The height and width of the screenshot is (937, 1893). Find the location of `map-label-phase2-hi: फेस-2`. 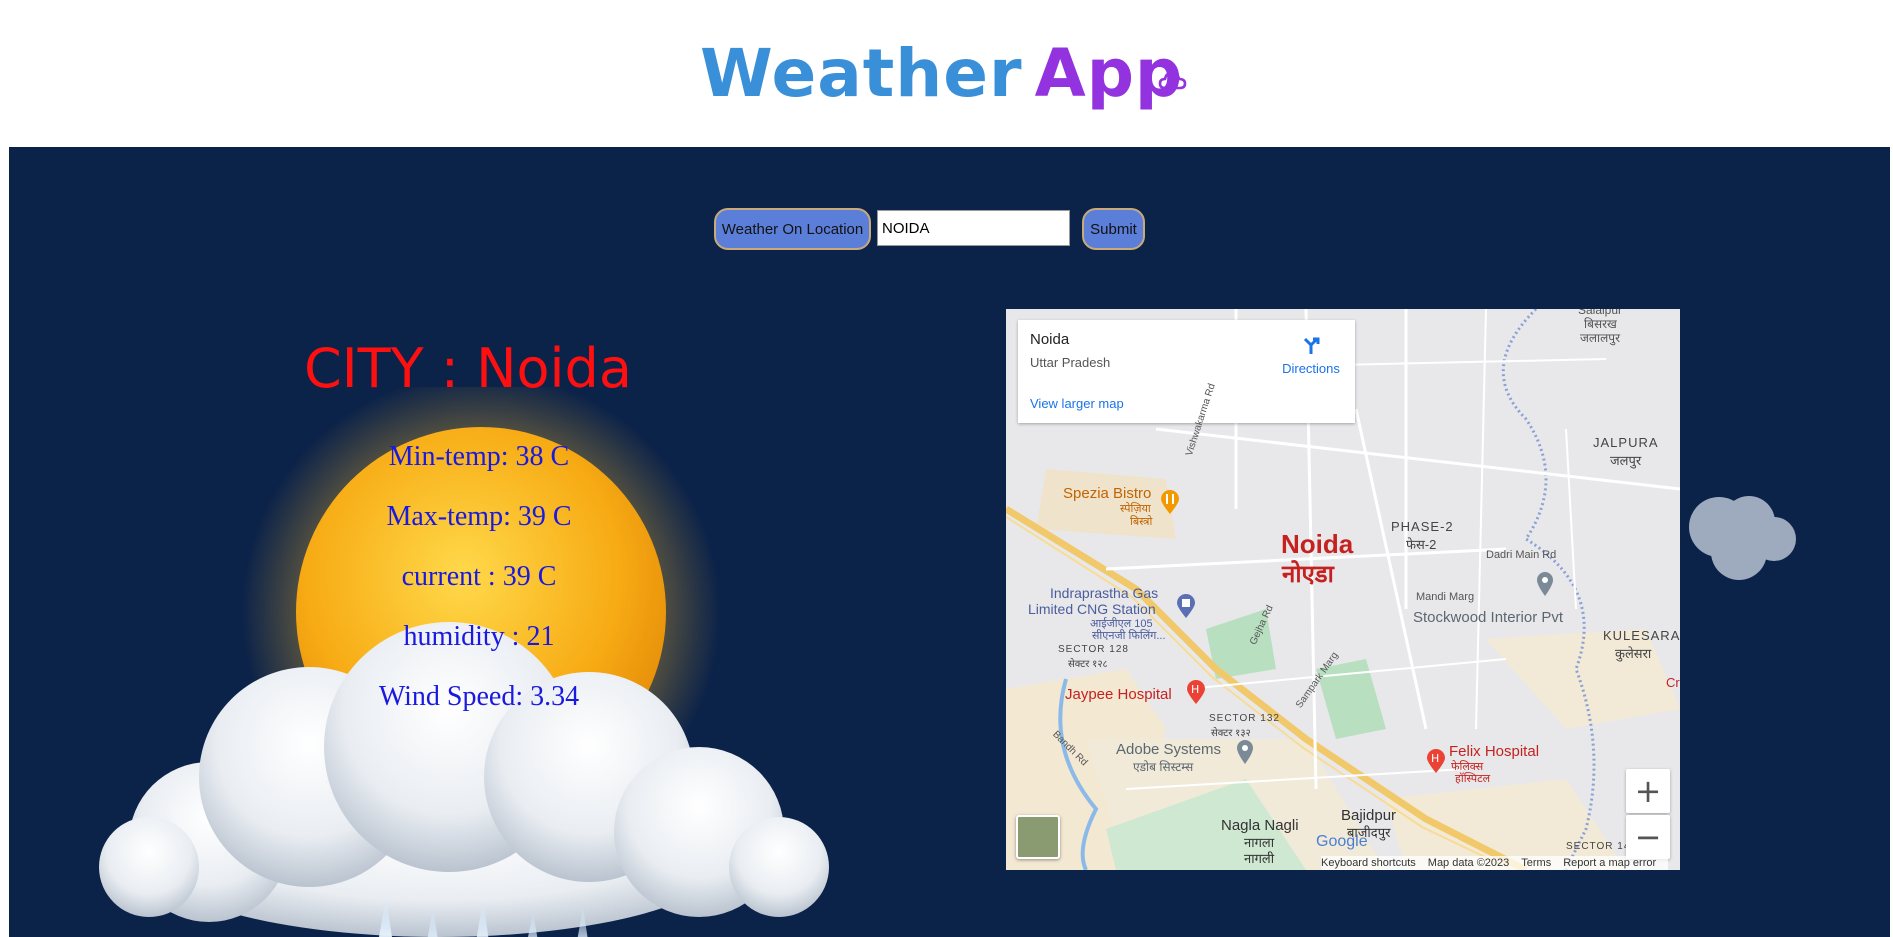

map-label-phase2-hi: फेस-2 is located at coordinates (1421, 544).